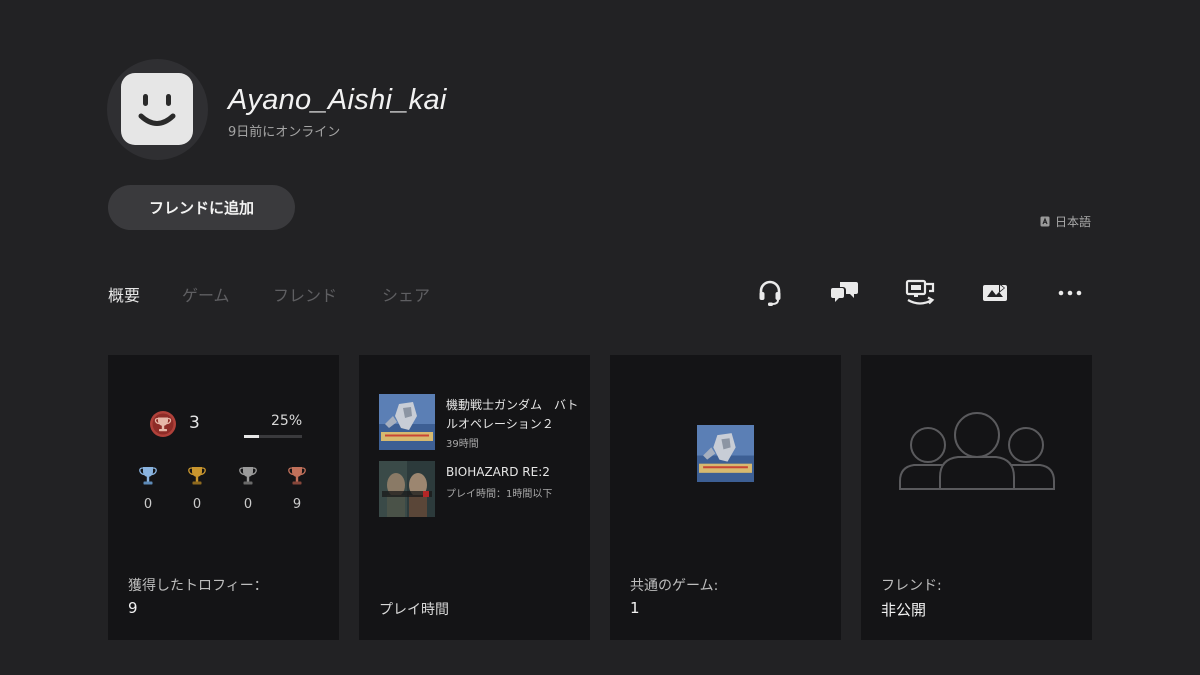 This screenshot has height=675, width=1200. What do you see at coordinates (904, 610) in the screenshot?
I see `friends-value: 非公開` at bounding box center [904, 610].